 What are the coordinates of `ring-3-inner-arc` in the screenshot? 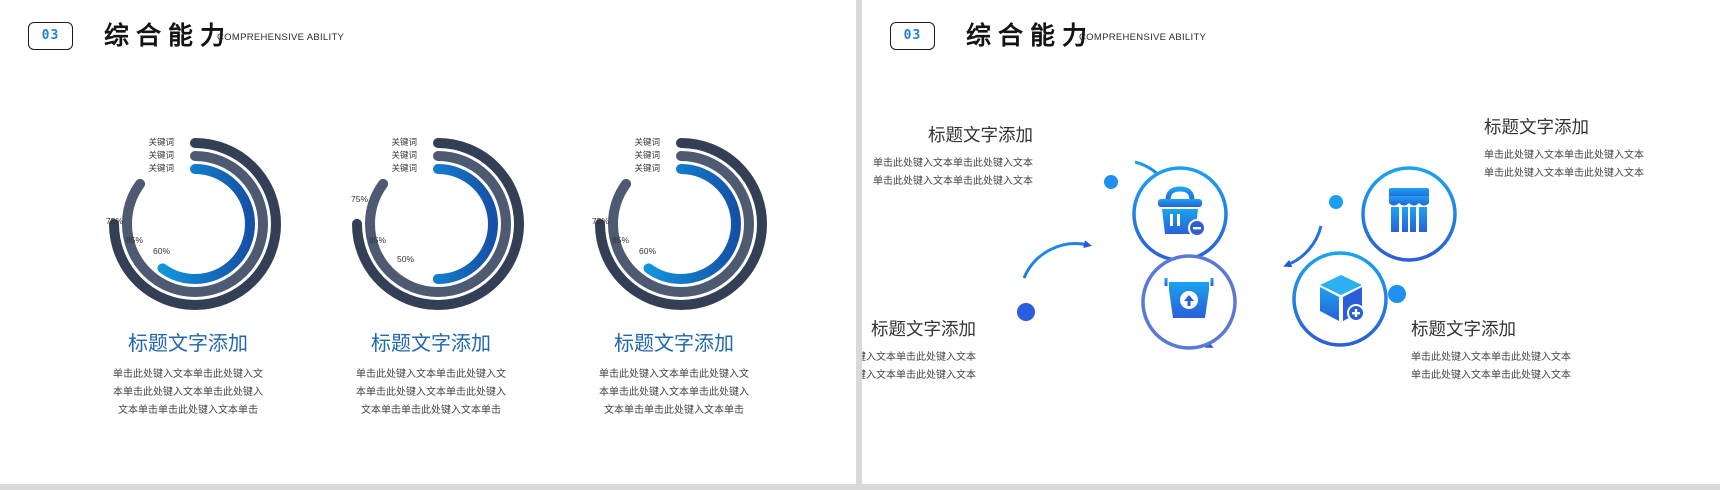 It's located at (681, 224).